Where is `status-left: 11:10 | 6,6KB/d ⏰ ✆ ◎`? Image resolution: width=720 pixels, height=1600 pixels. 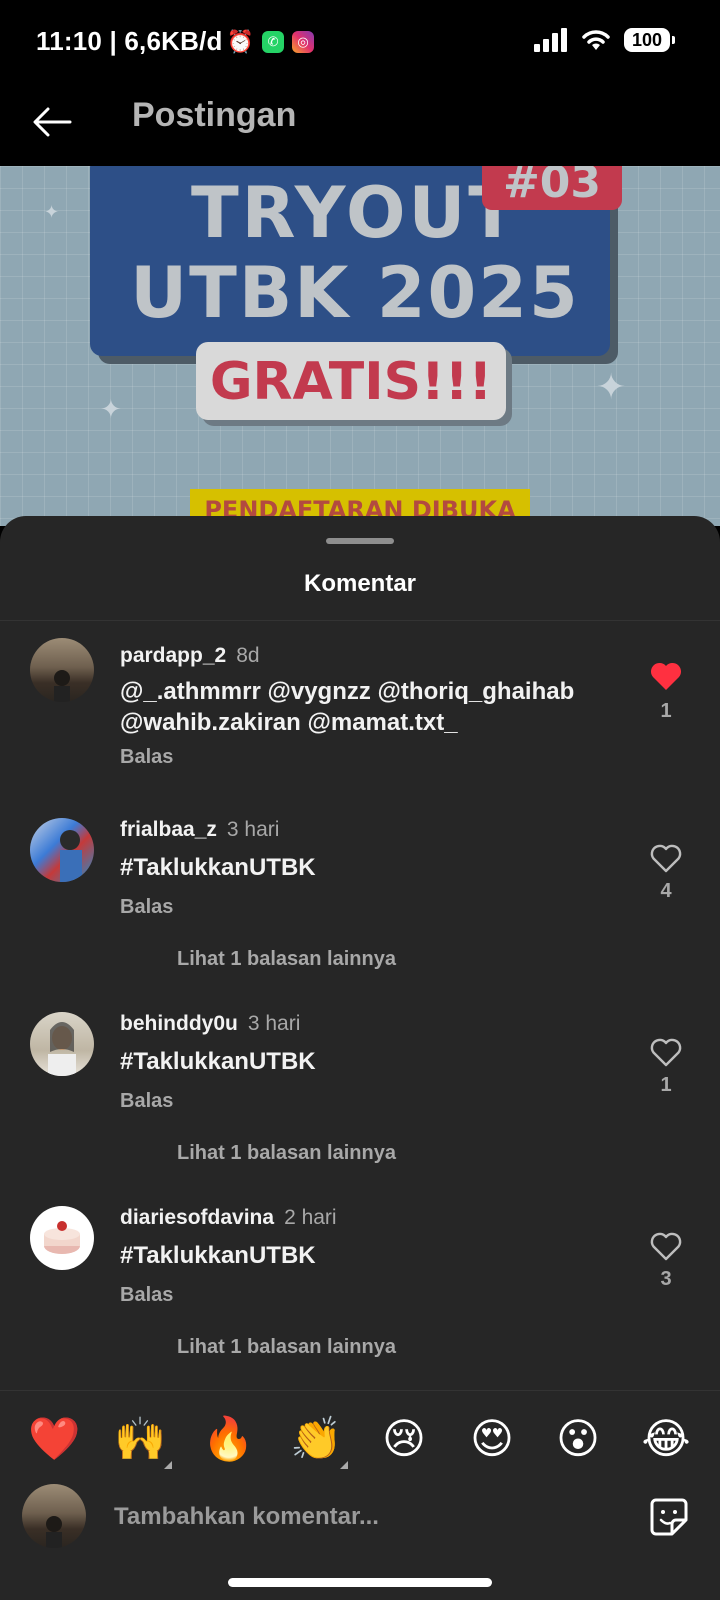 status-left: 11:10 | 6,6KB/d ⏰ ✆ ◎ is located at coordinates (175, 41).